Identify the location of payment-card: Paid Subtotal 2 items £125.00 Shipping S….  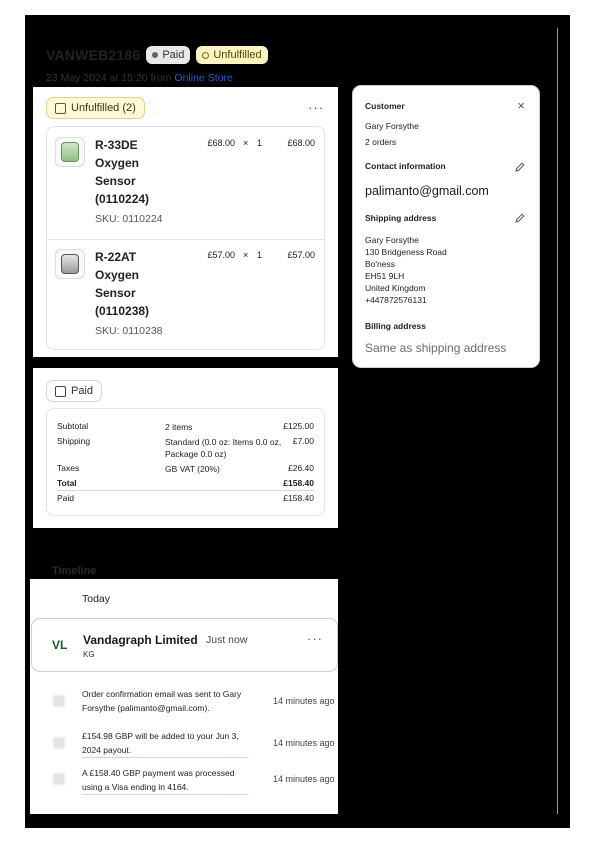
(185, 448).